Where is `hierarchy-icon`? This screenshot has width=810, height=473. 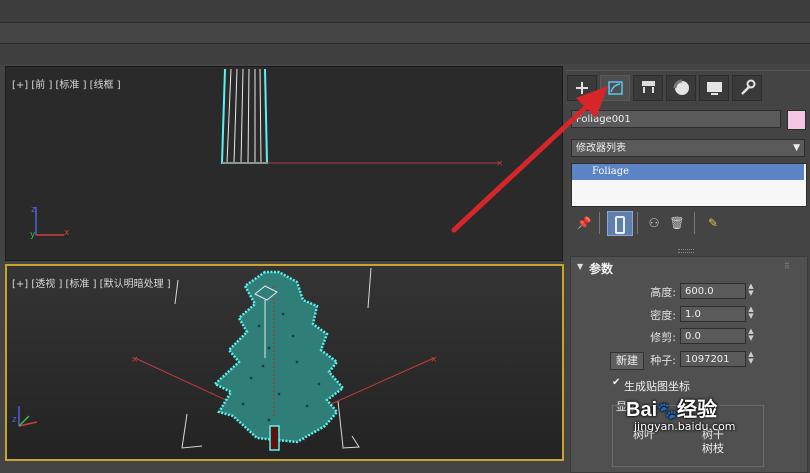 hierarchy-icon is located at coordinates (648, 87).